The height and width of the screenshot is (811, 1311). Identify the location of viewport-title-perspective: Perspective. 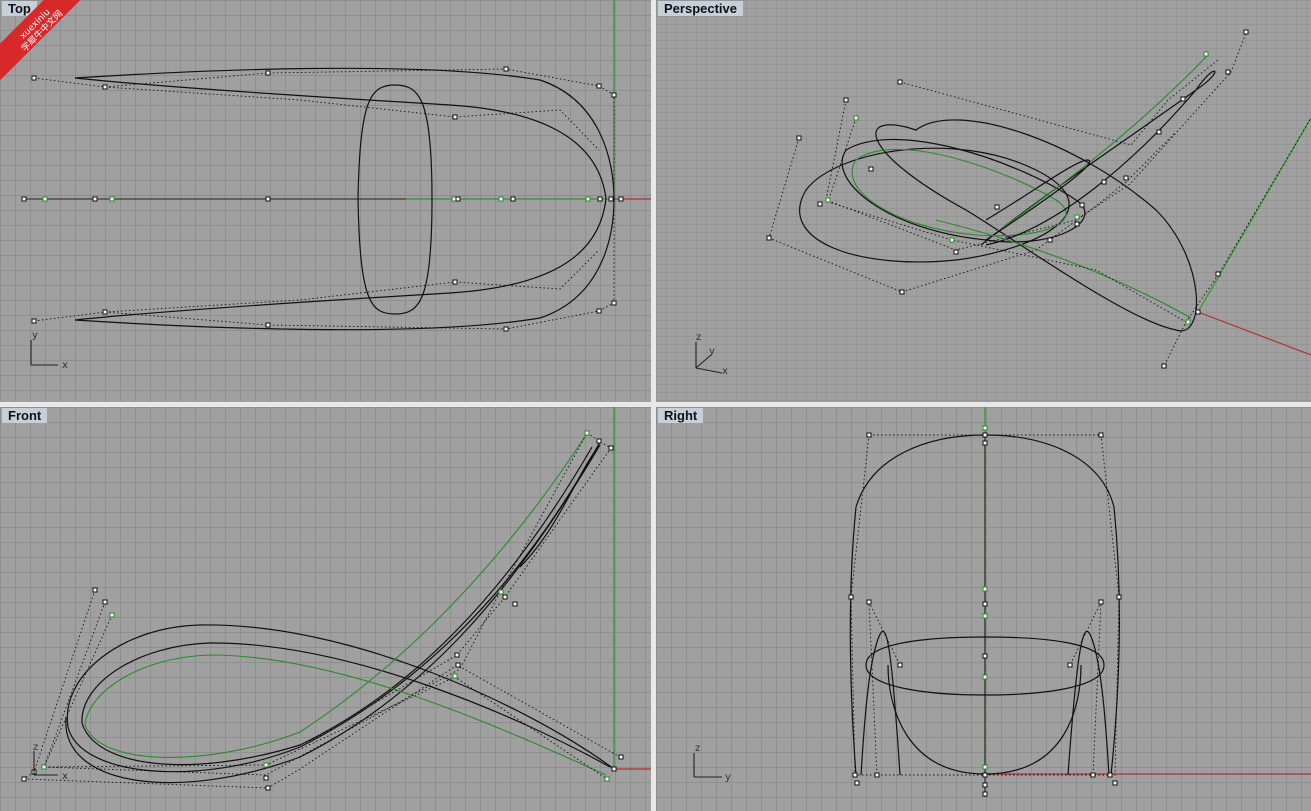
(700, 8).